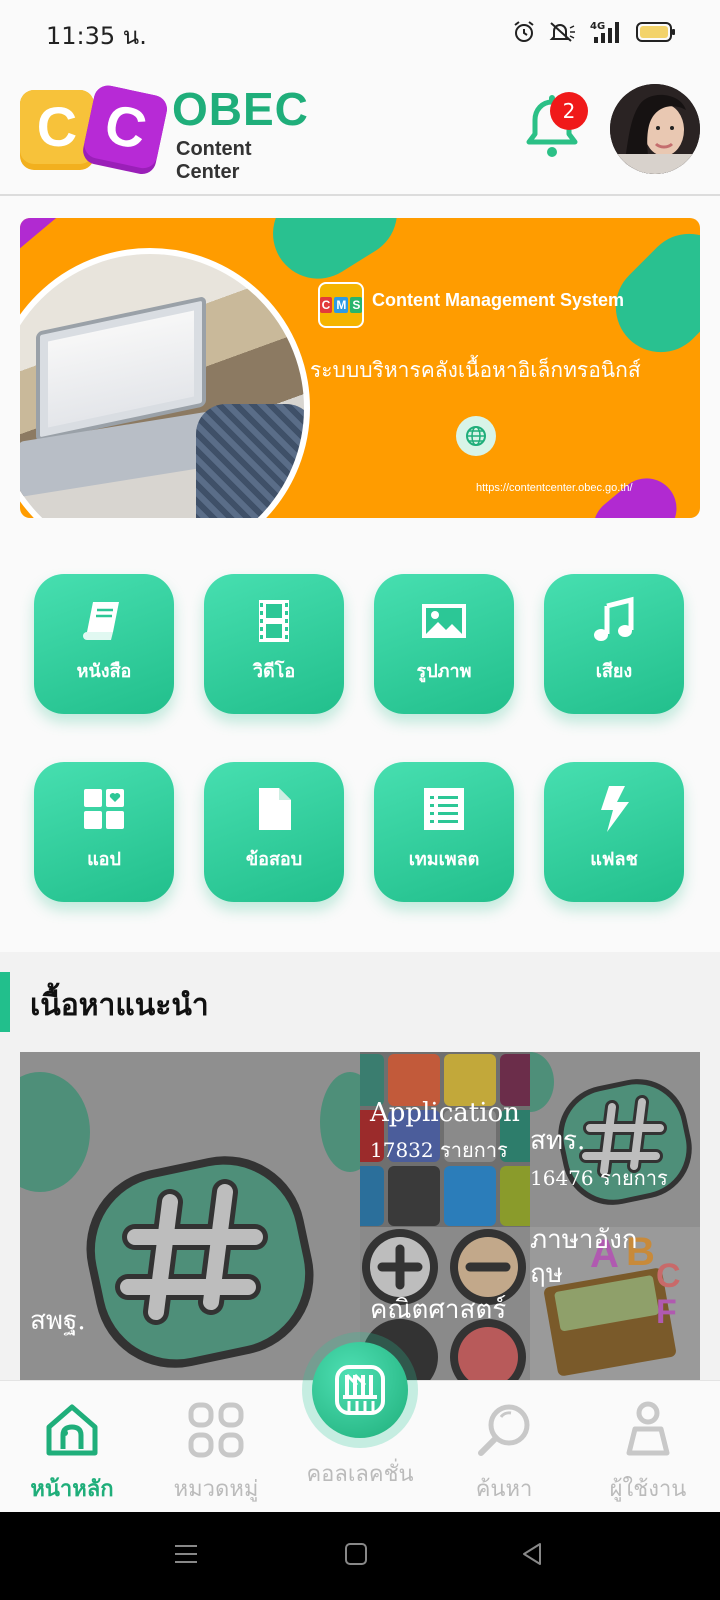  I want to click on apps-icon, so click(104, 808).